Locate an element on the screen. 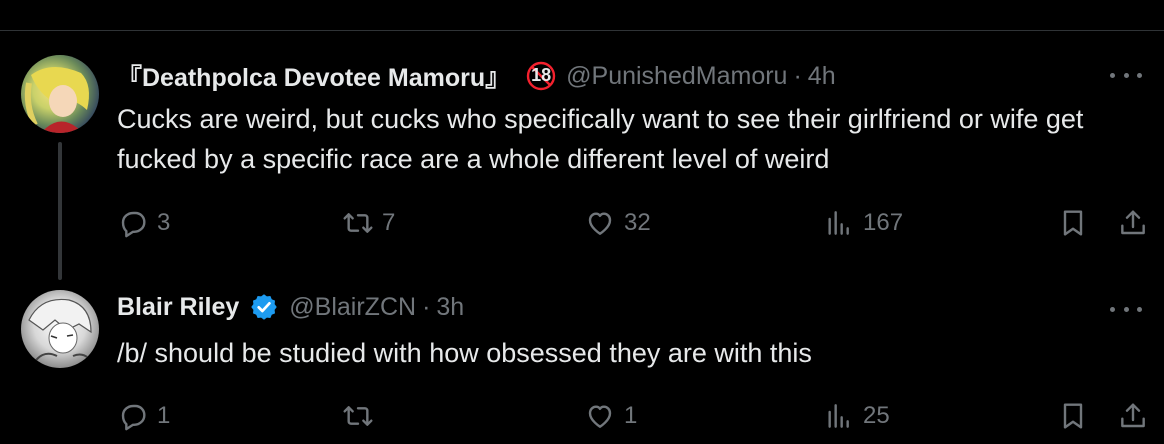 Image resolution: width=1164 pixels, height=444 pixels. repost-button is located at coordinates (362, 416).